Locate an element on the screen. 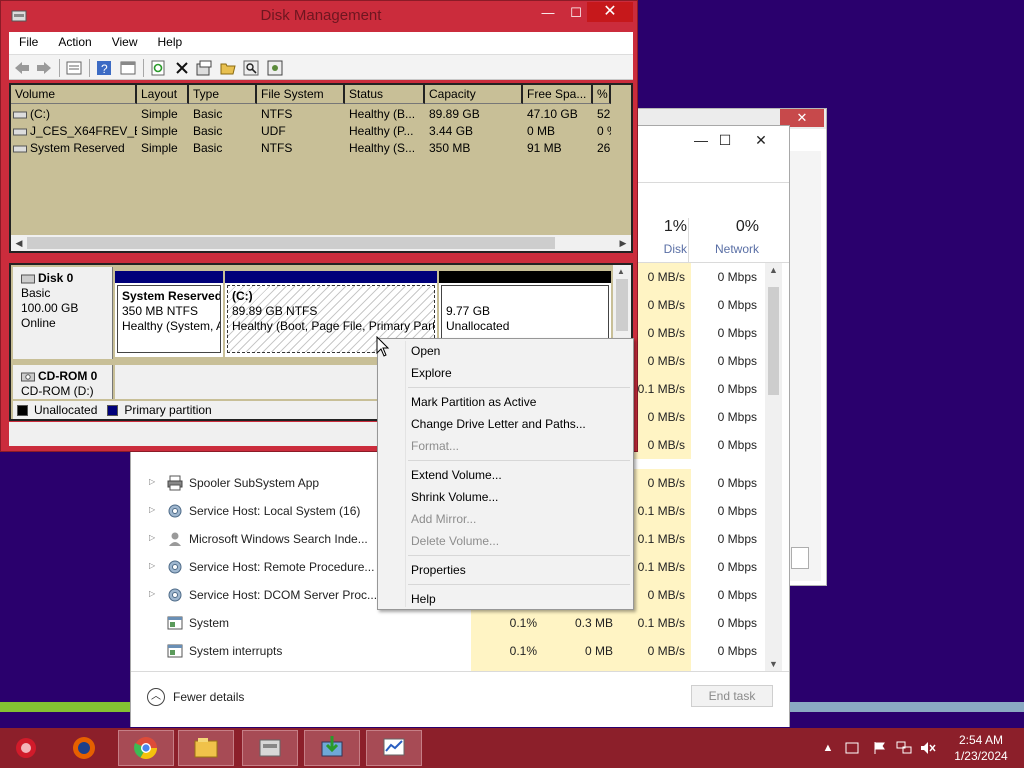 The width and height of the screenshot is (1024, 768). keyboard-icon is located at coordinates (852, 748).